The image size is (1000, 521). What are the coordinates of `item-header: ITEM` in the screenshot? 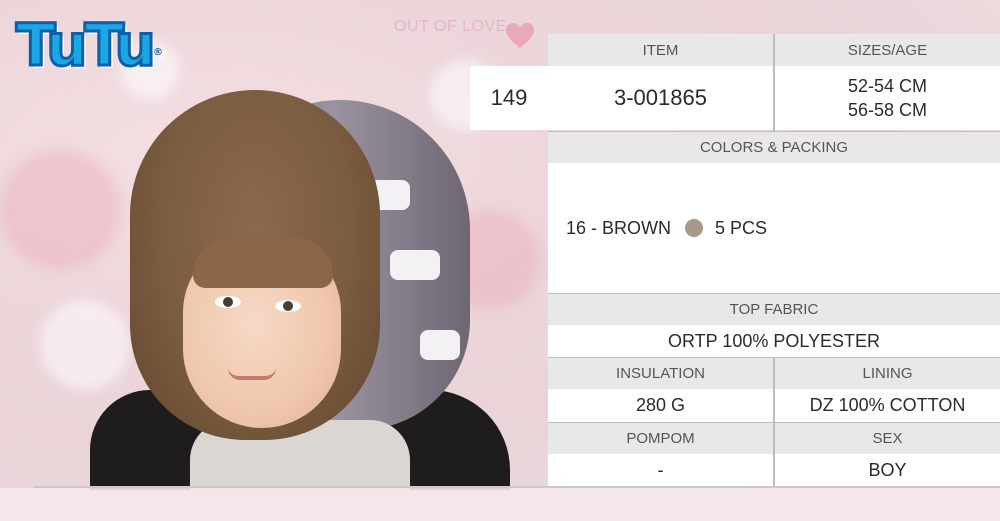 It's located at (660, 50).